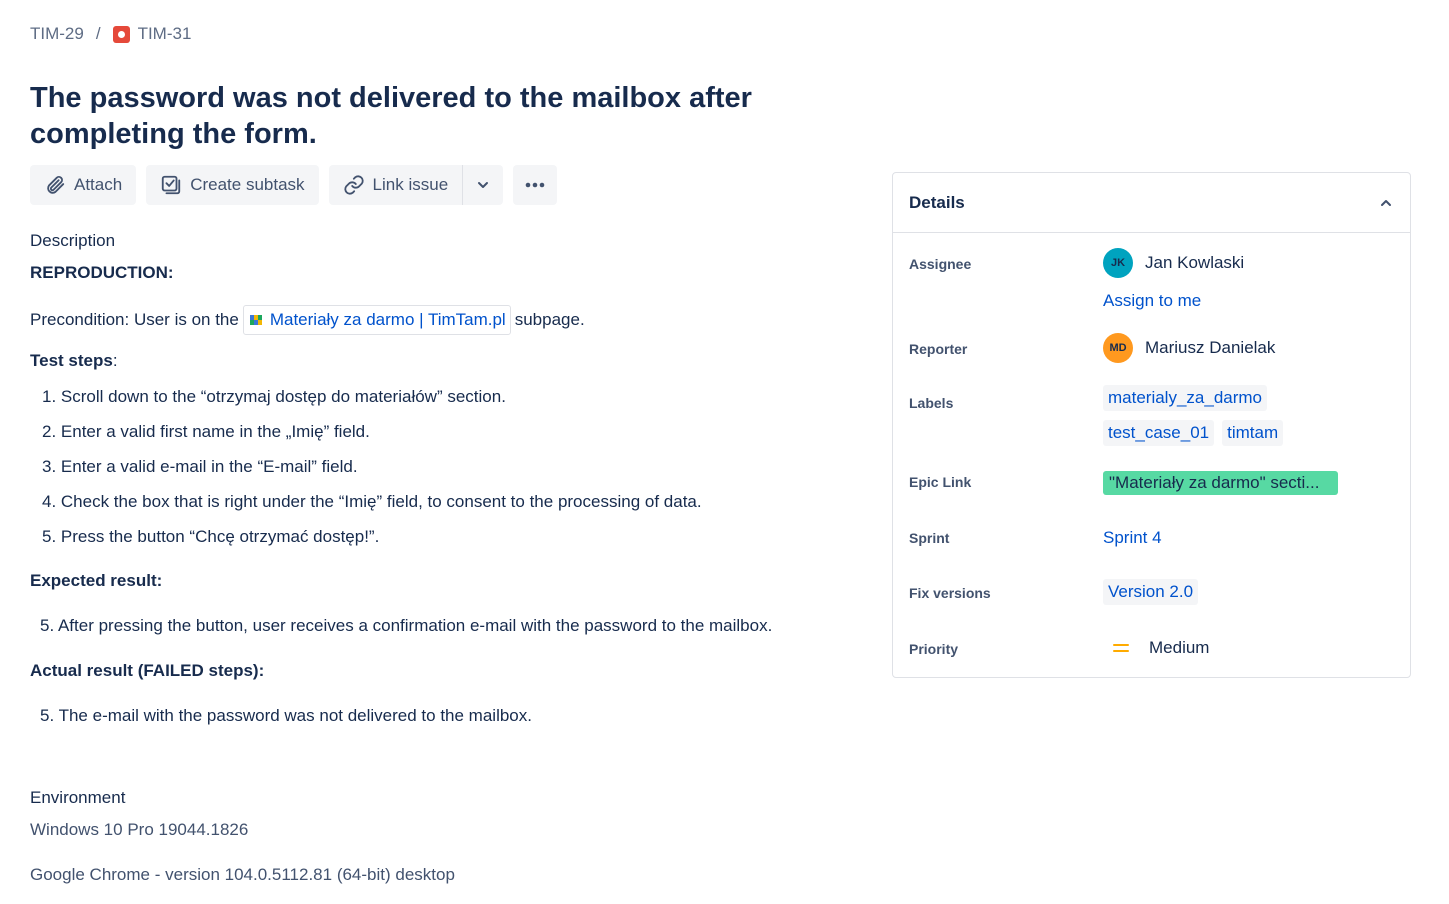 This screenshot has height=904, width=1449. I want to click on attach-button: Attach, so click(83, 185).